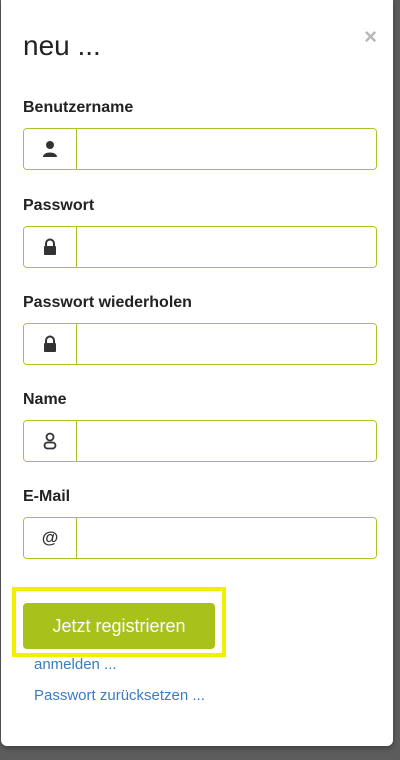  I want to click on name-input, so click(226, 441).